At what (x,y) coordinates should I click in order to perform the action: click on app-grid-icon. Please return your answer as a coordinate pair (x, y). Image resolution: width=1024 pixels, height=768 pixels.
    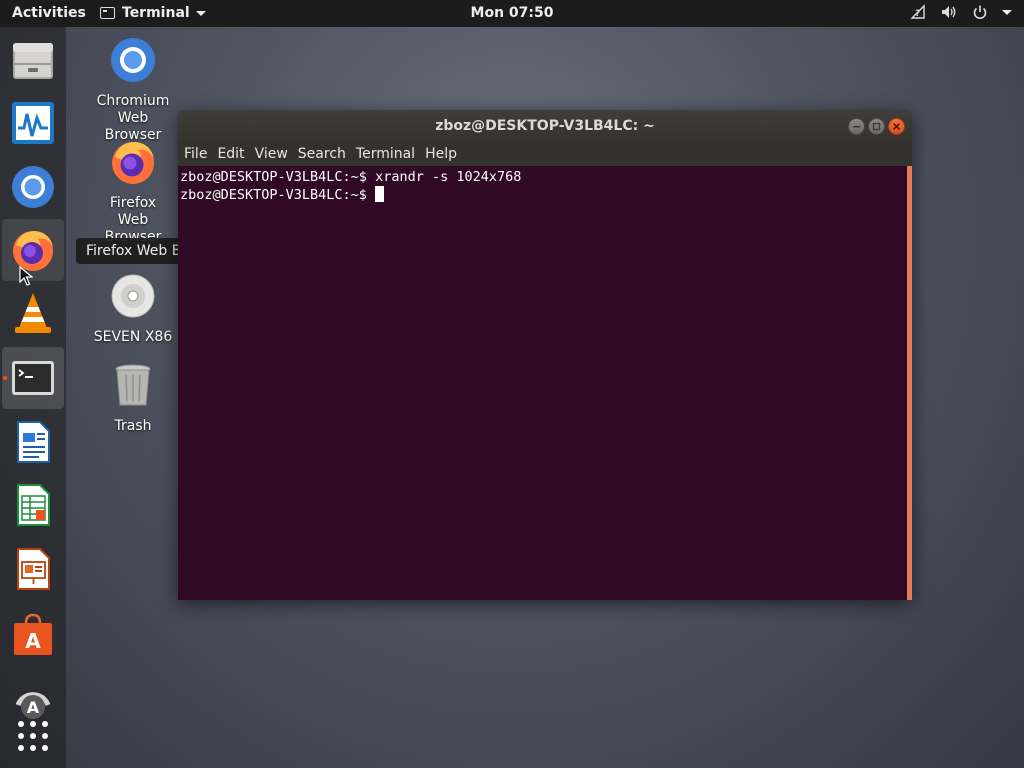
    Looking at the image, I should click on (33, 736).